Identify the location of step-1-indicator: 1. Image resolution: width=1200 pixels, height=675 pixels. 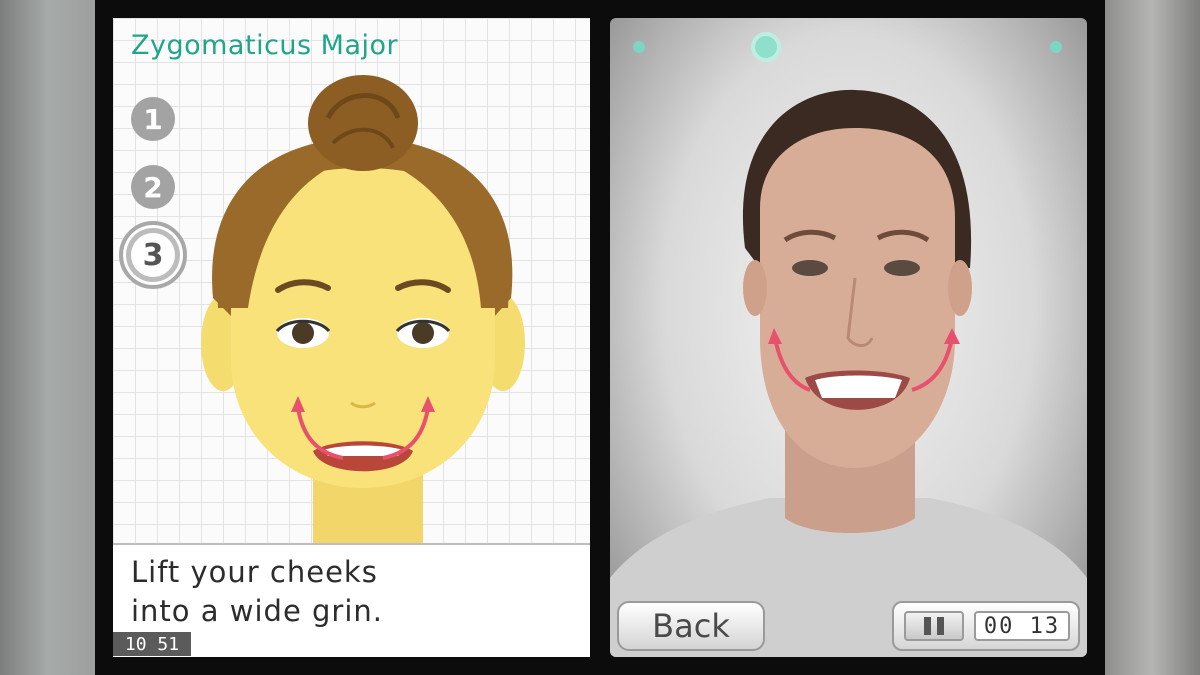
(153, 119).